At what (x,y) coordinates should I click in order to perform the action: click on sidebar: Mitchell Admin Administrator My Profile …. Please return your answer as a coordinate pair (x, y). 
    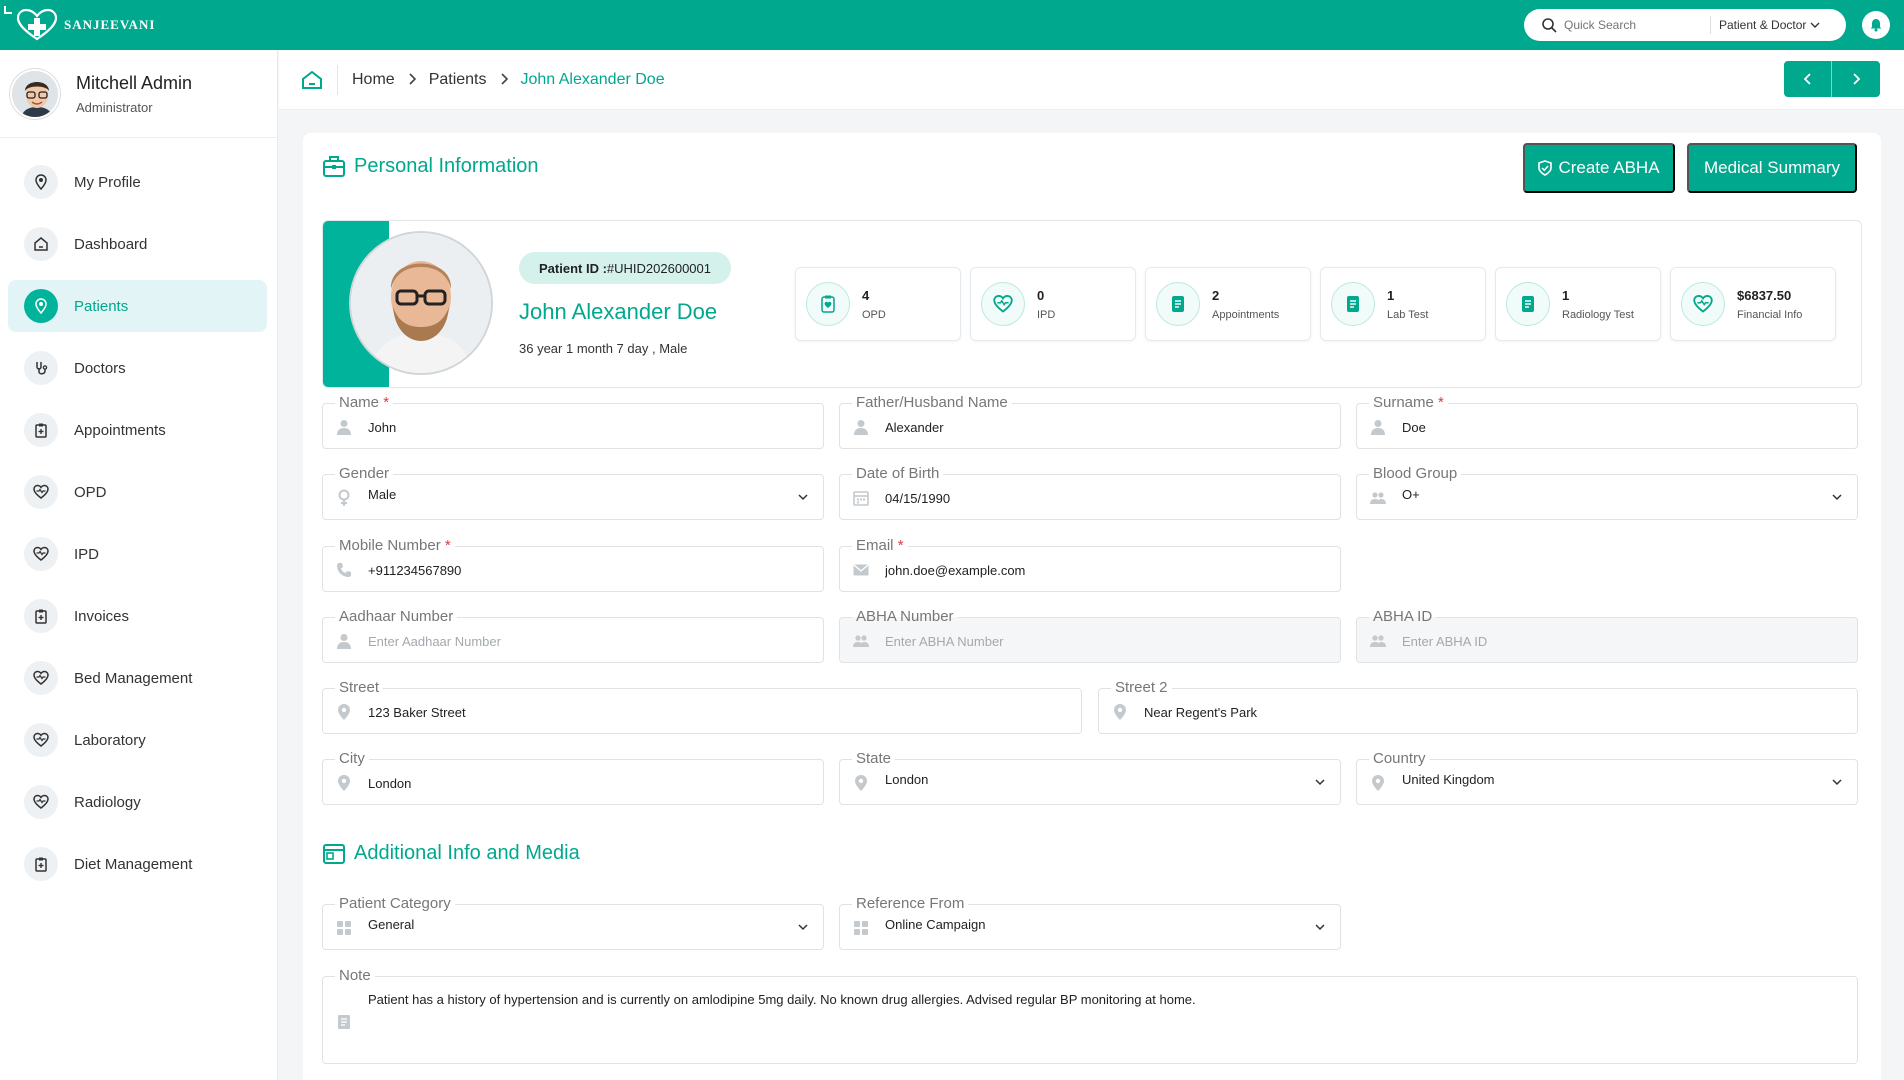
    Looking at the image, I should click on (139, 565).